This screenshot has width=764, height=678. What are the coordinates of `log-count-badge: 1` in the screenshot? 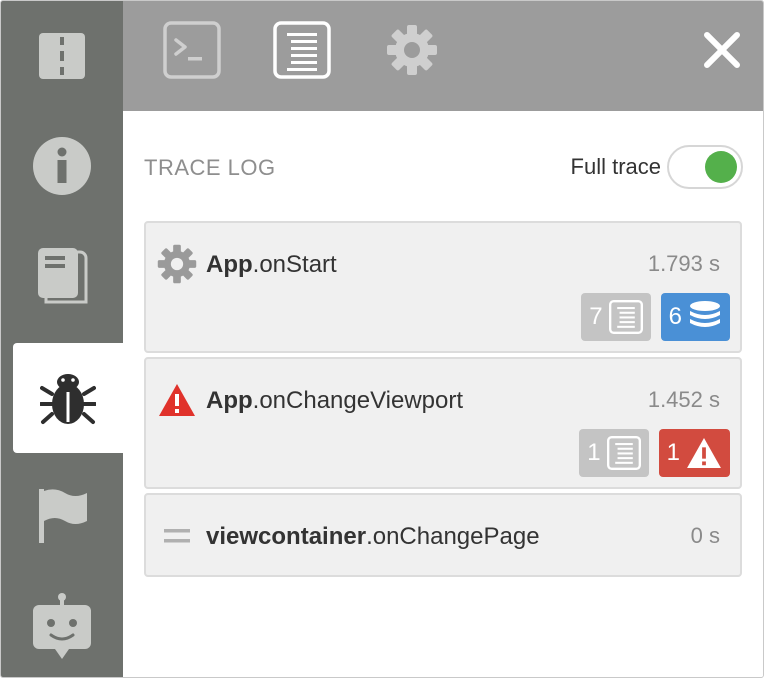 It's located at (614, 453).